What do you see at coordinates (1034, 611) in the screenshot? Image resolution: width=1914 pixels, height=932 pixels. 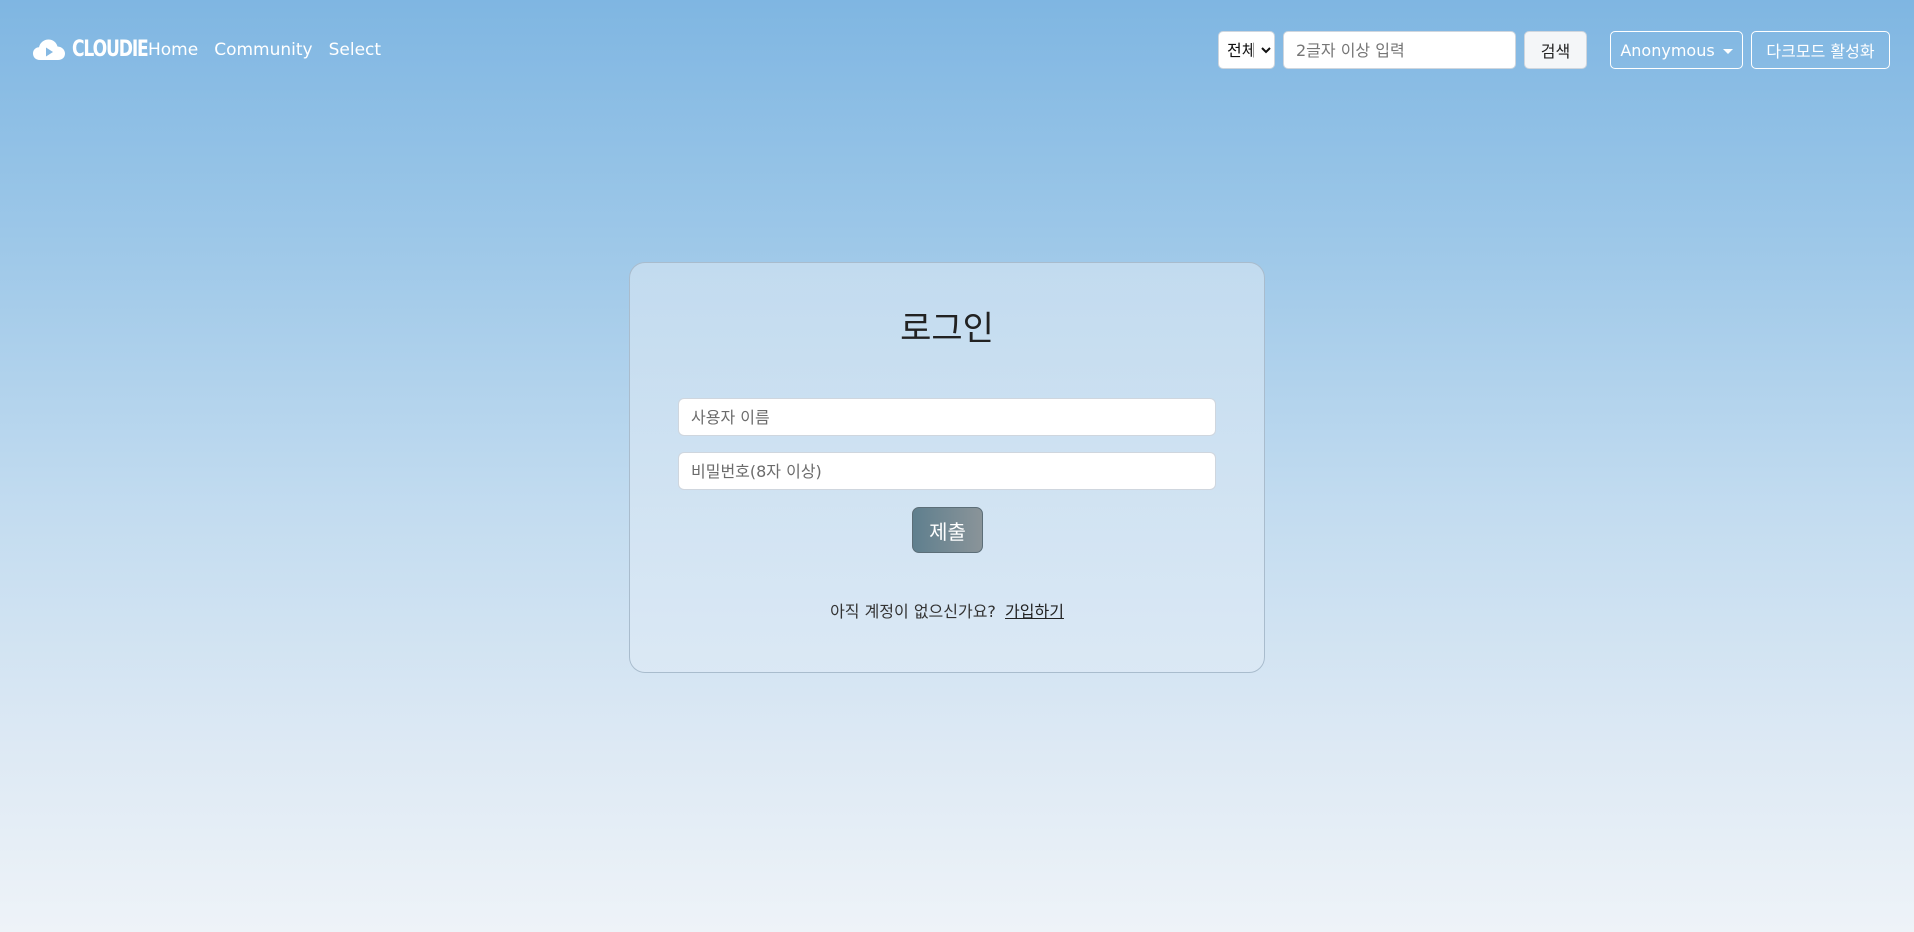 I see `signup-link: 가입하기` at bounding box center [1034, 611].